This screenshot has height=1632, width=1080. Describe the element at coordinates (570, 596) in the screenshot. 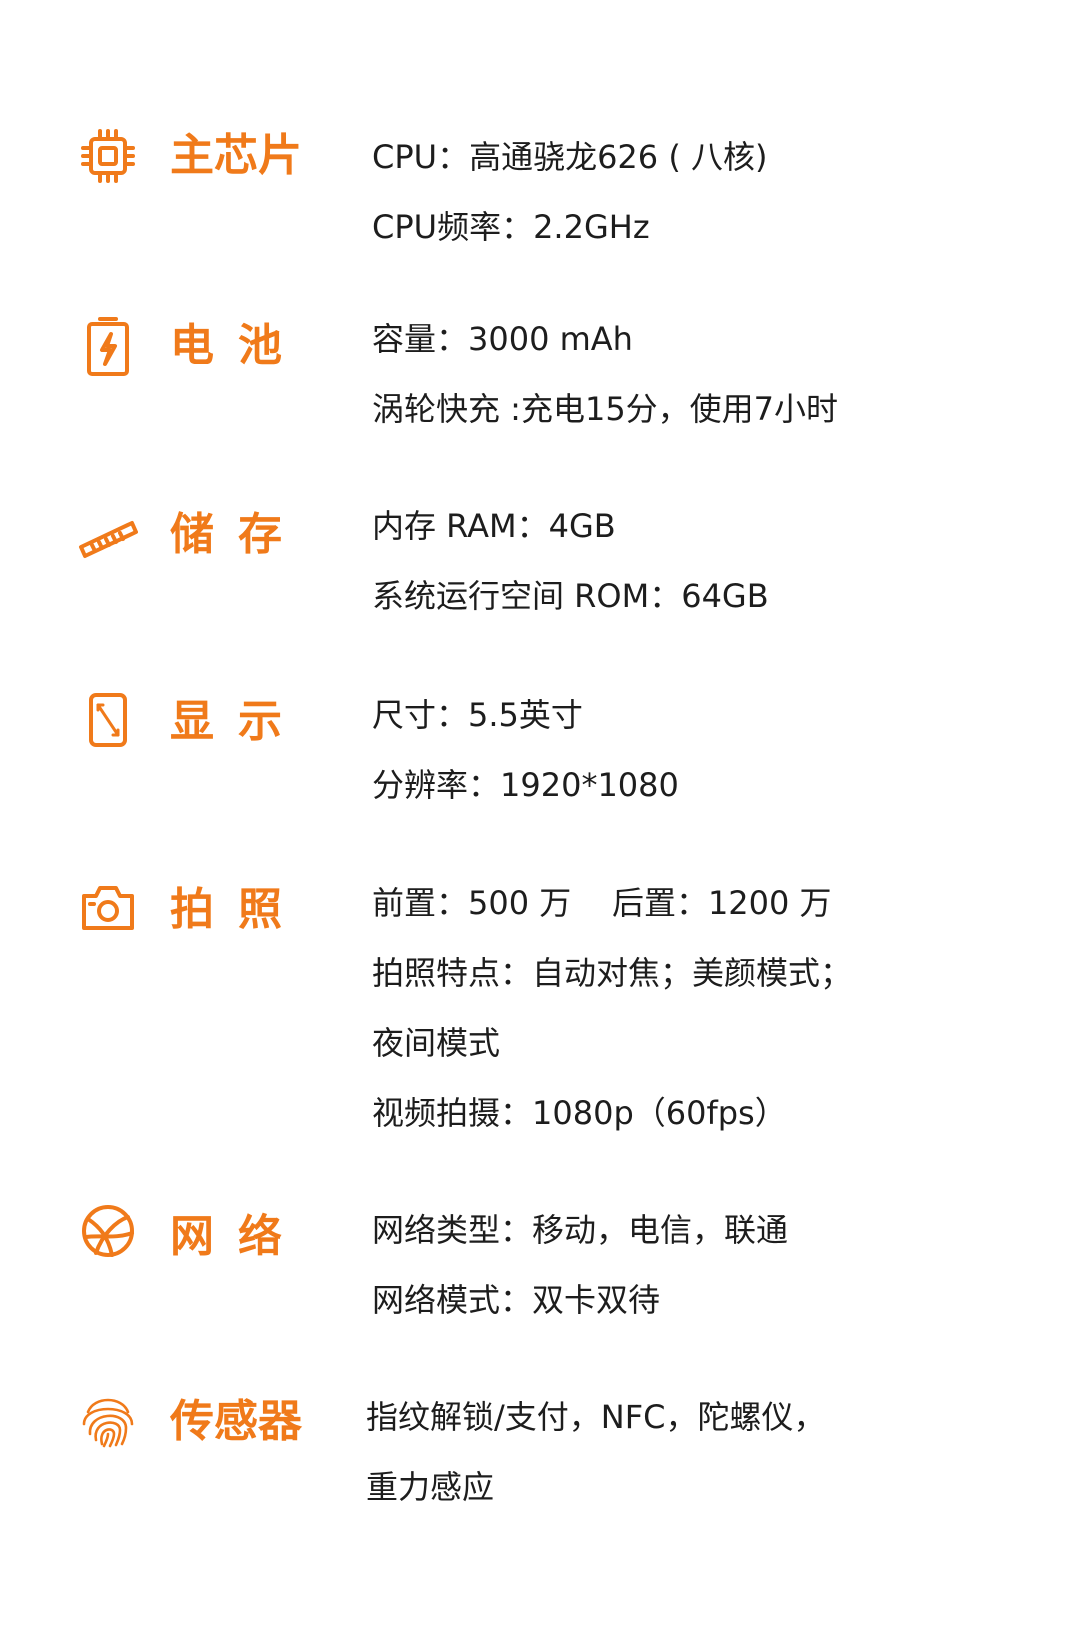

I see `spec-line: 系统运行空间 ROM：64GB` at that location.